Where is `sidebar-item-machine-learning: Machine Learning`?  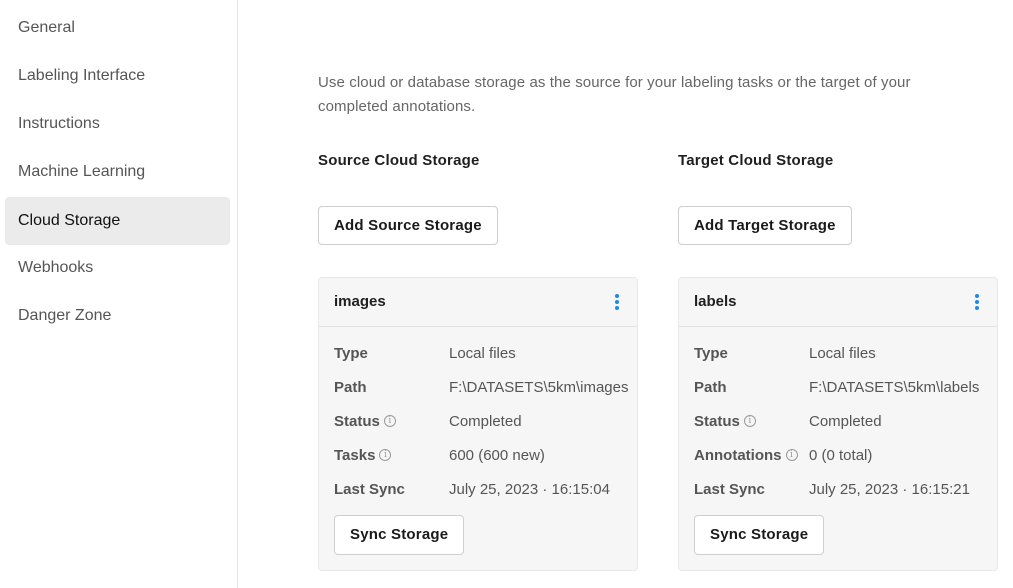 sidebar-item-machine-learning: Machine Learning is located at coordinates (117, 172).